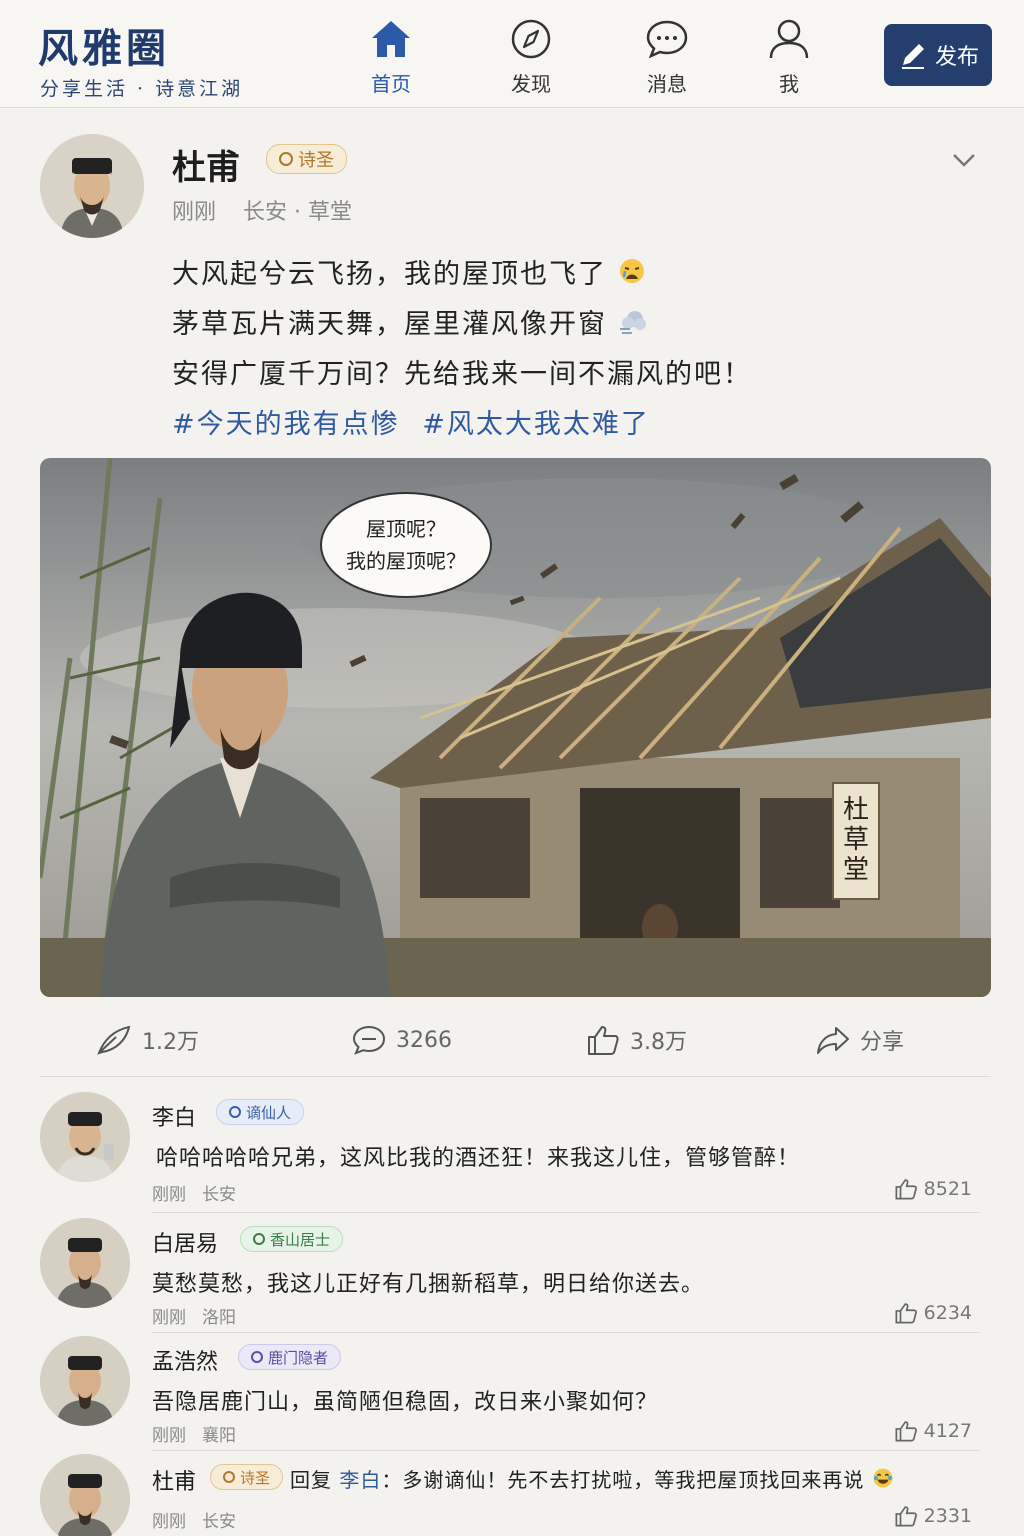 Image resolution: width=1024 pixels, height=1536 pixels. I want to click on comment-like-button: 4127, so click(933, 1431).